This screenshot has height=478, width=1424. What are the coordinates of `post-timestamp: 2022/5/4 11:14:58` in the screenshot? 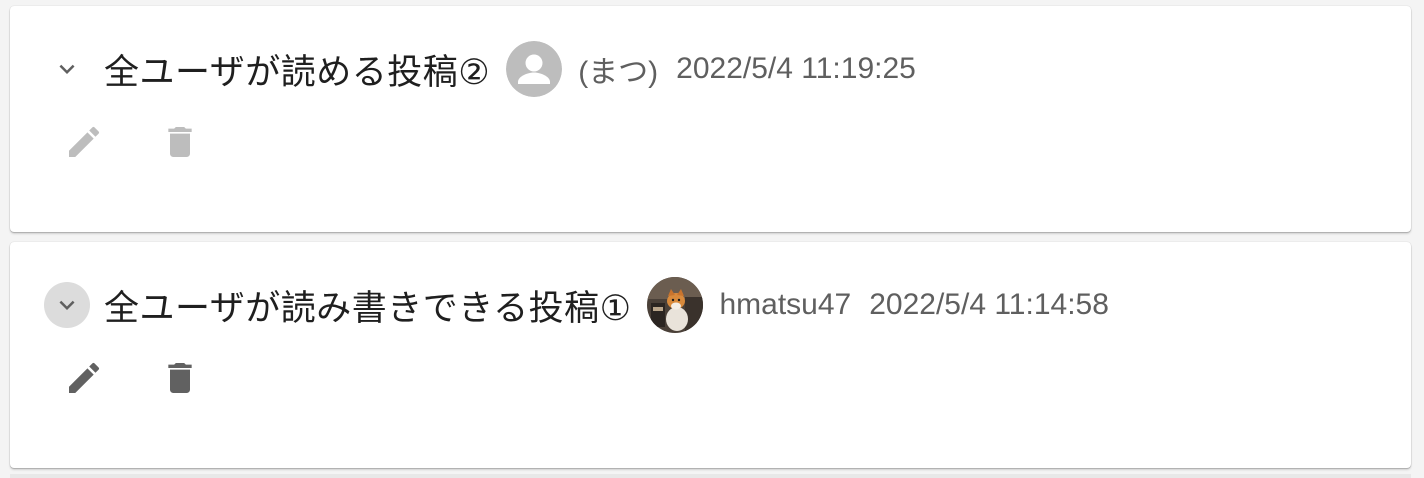 It's located at (989, 304).